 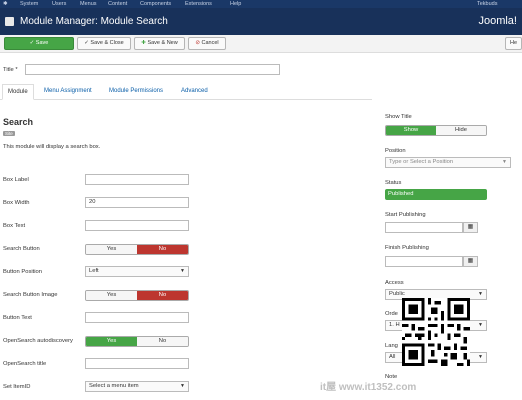 I want to click on page-header: Module Manager: Module Search Joomla!, so click(x=261, y=21).